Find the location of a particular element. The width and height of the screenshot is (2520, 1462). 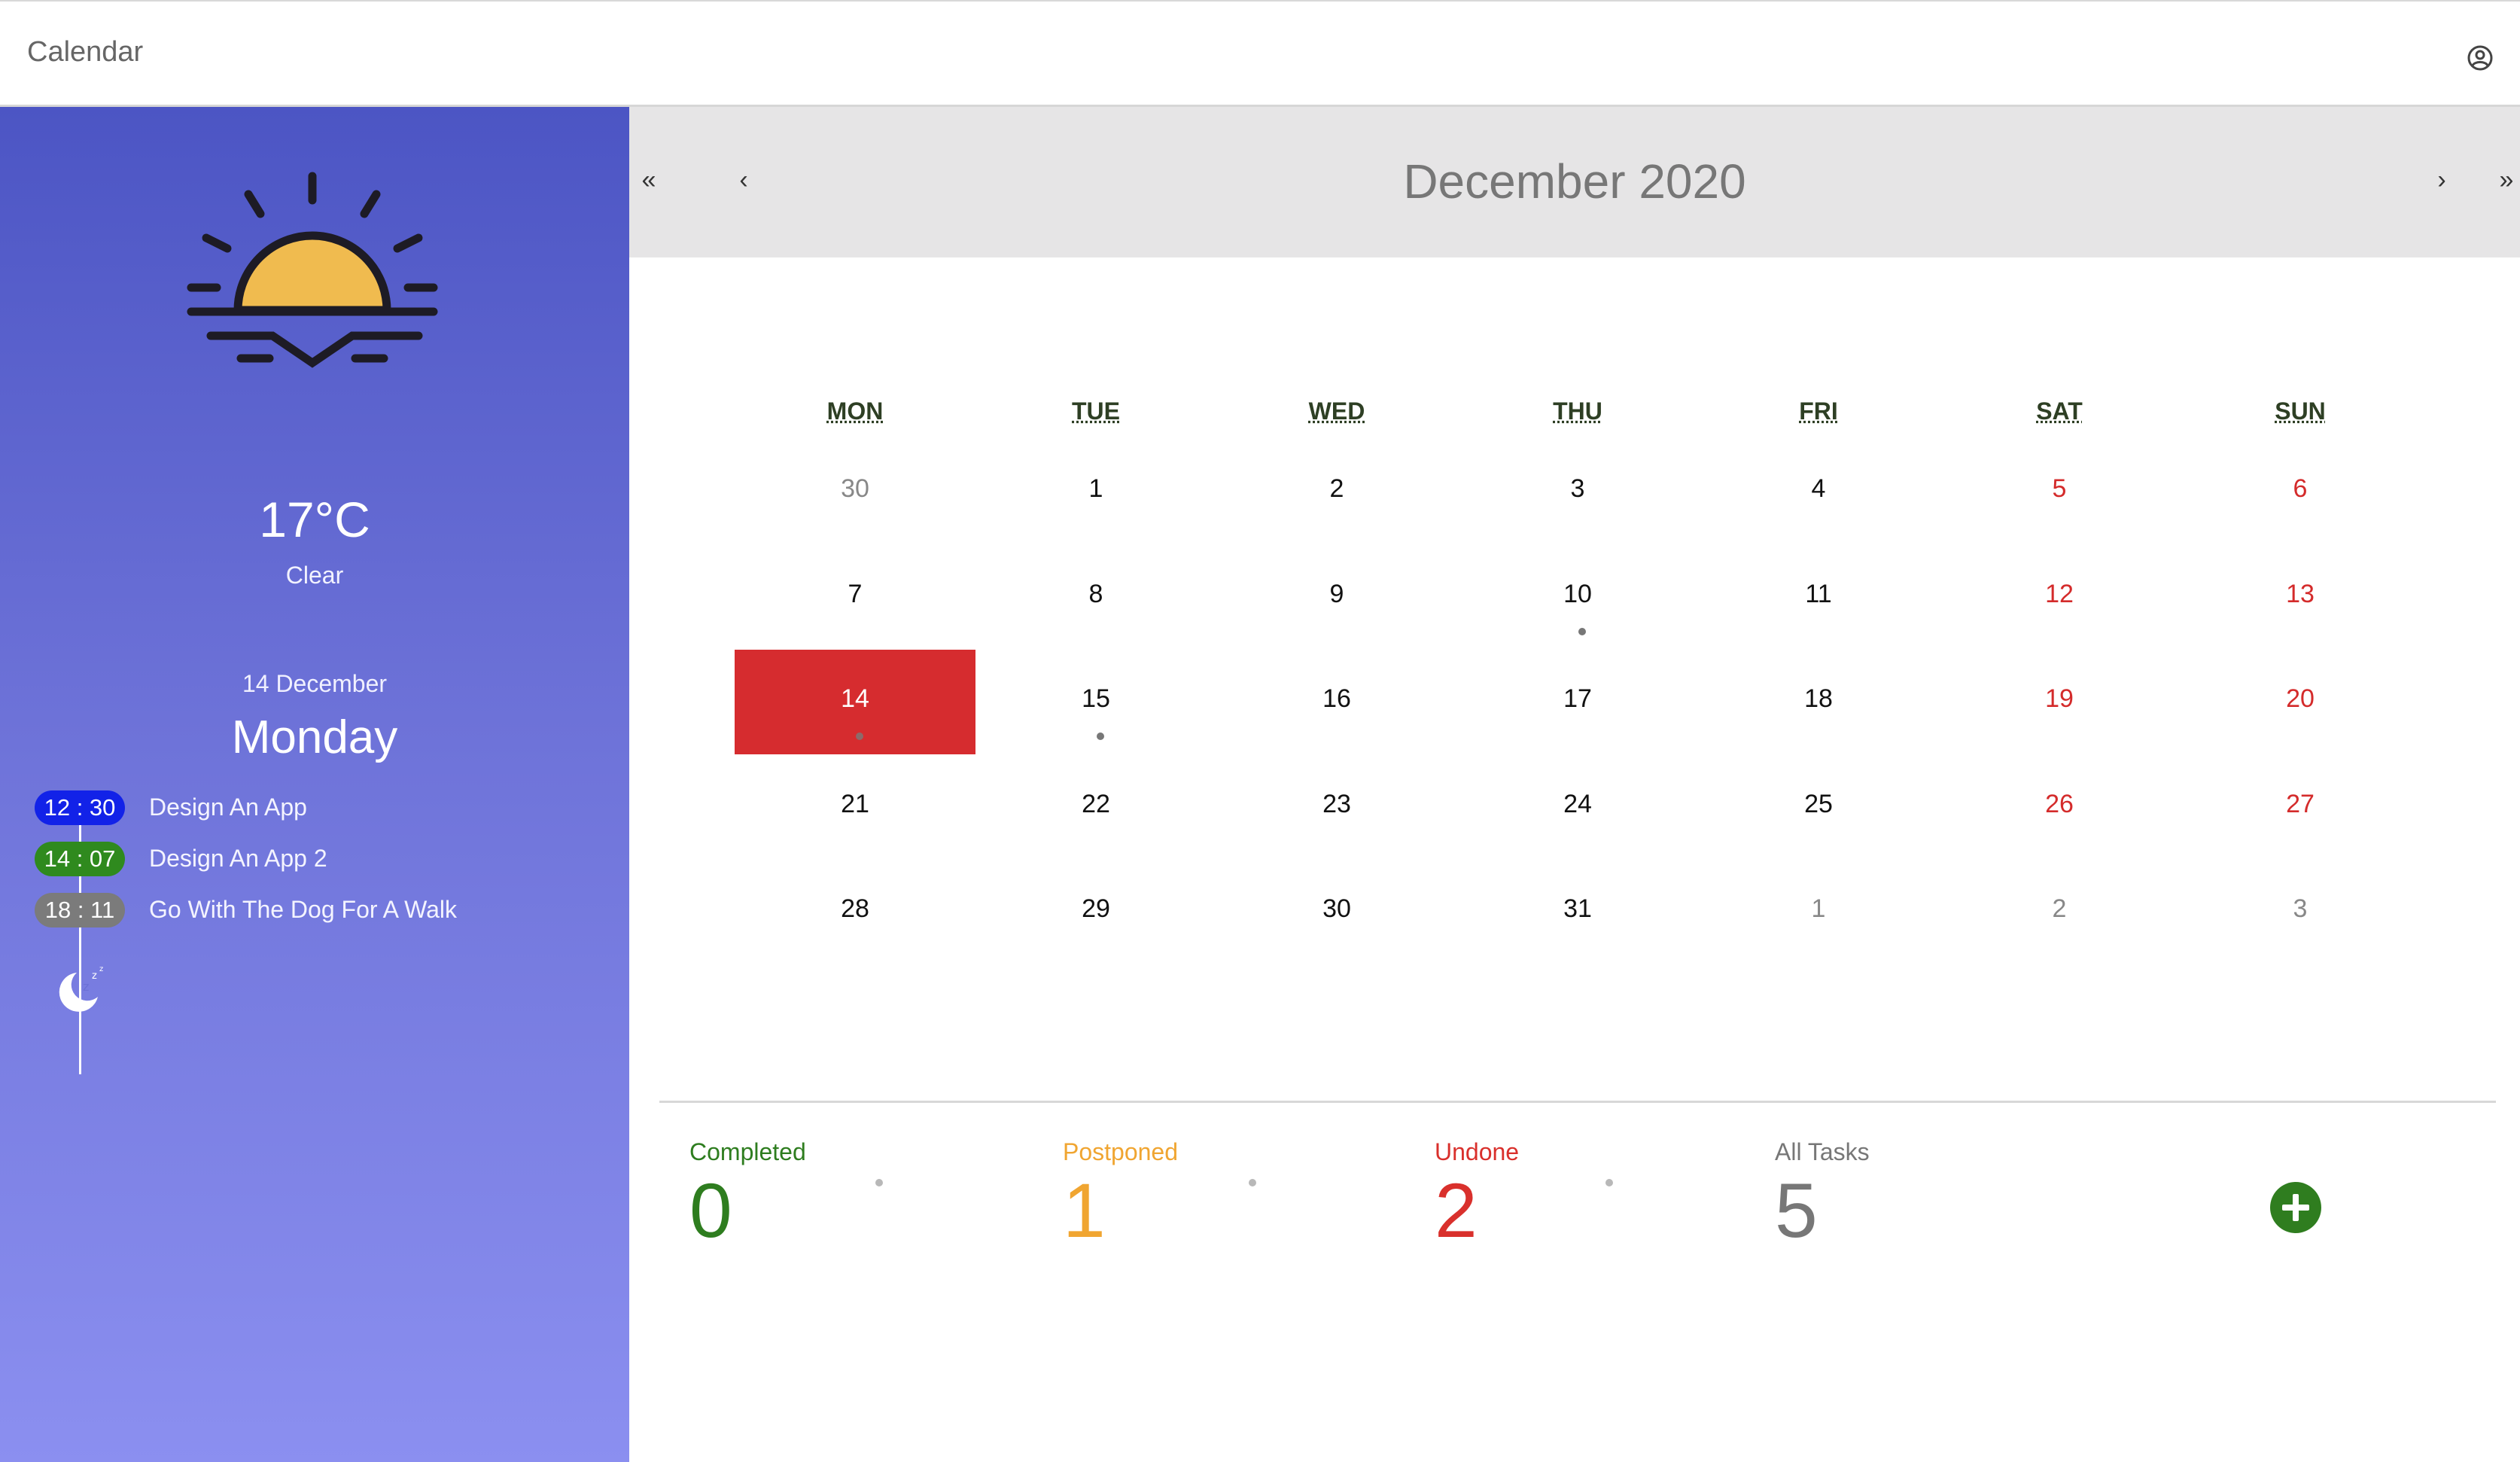

selected-date: 14 December is located at coordinates (315, 683).